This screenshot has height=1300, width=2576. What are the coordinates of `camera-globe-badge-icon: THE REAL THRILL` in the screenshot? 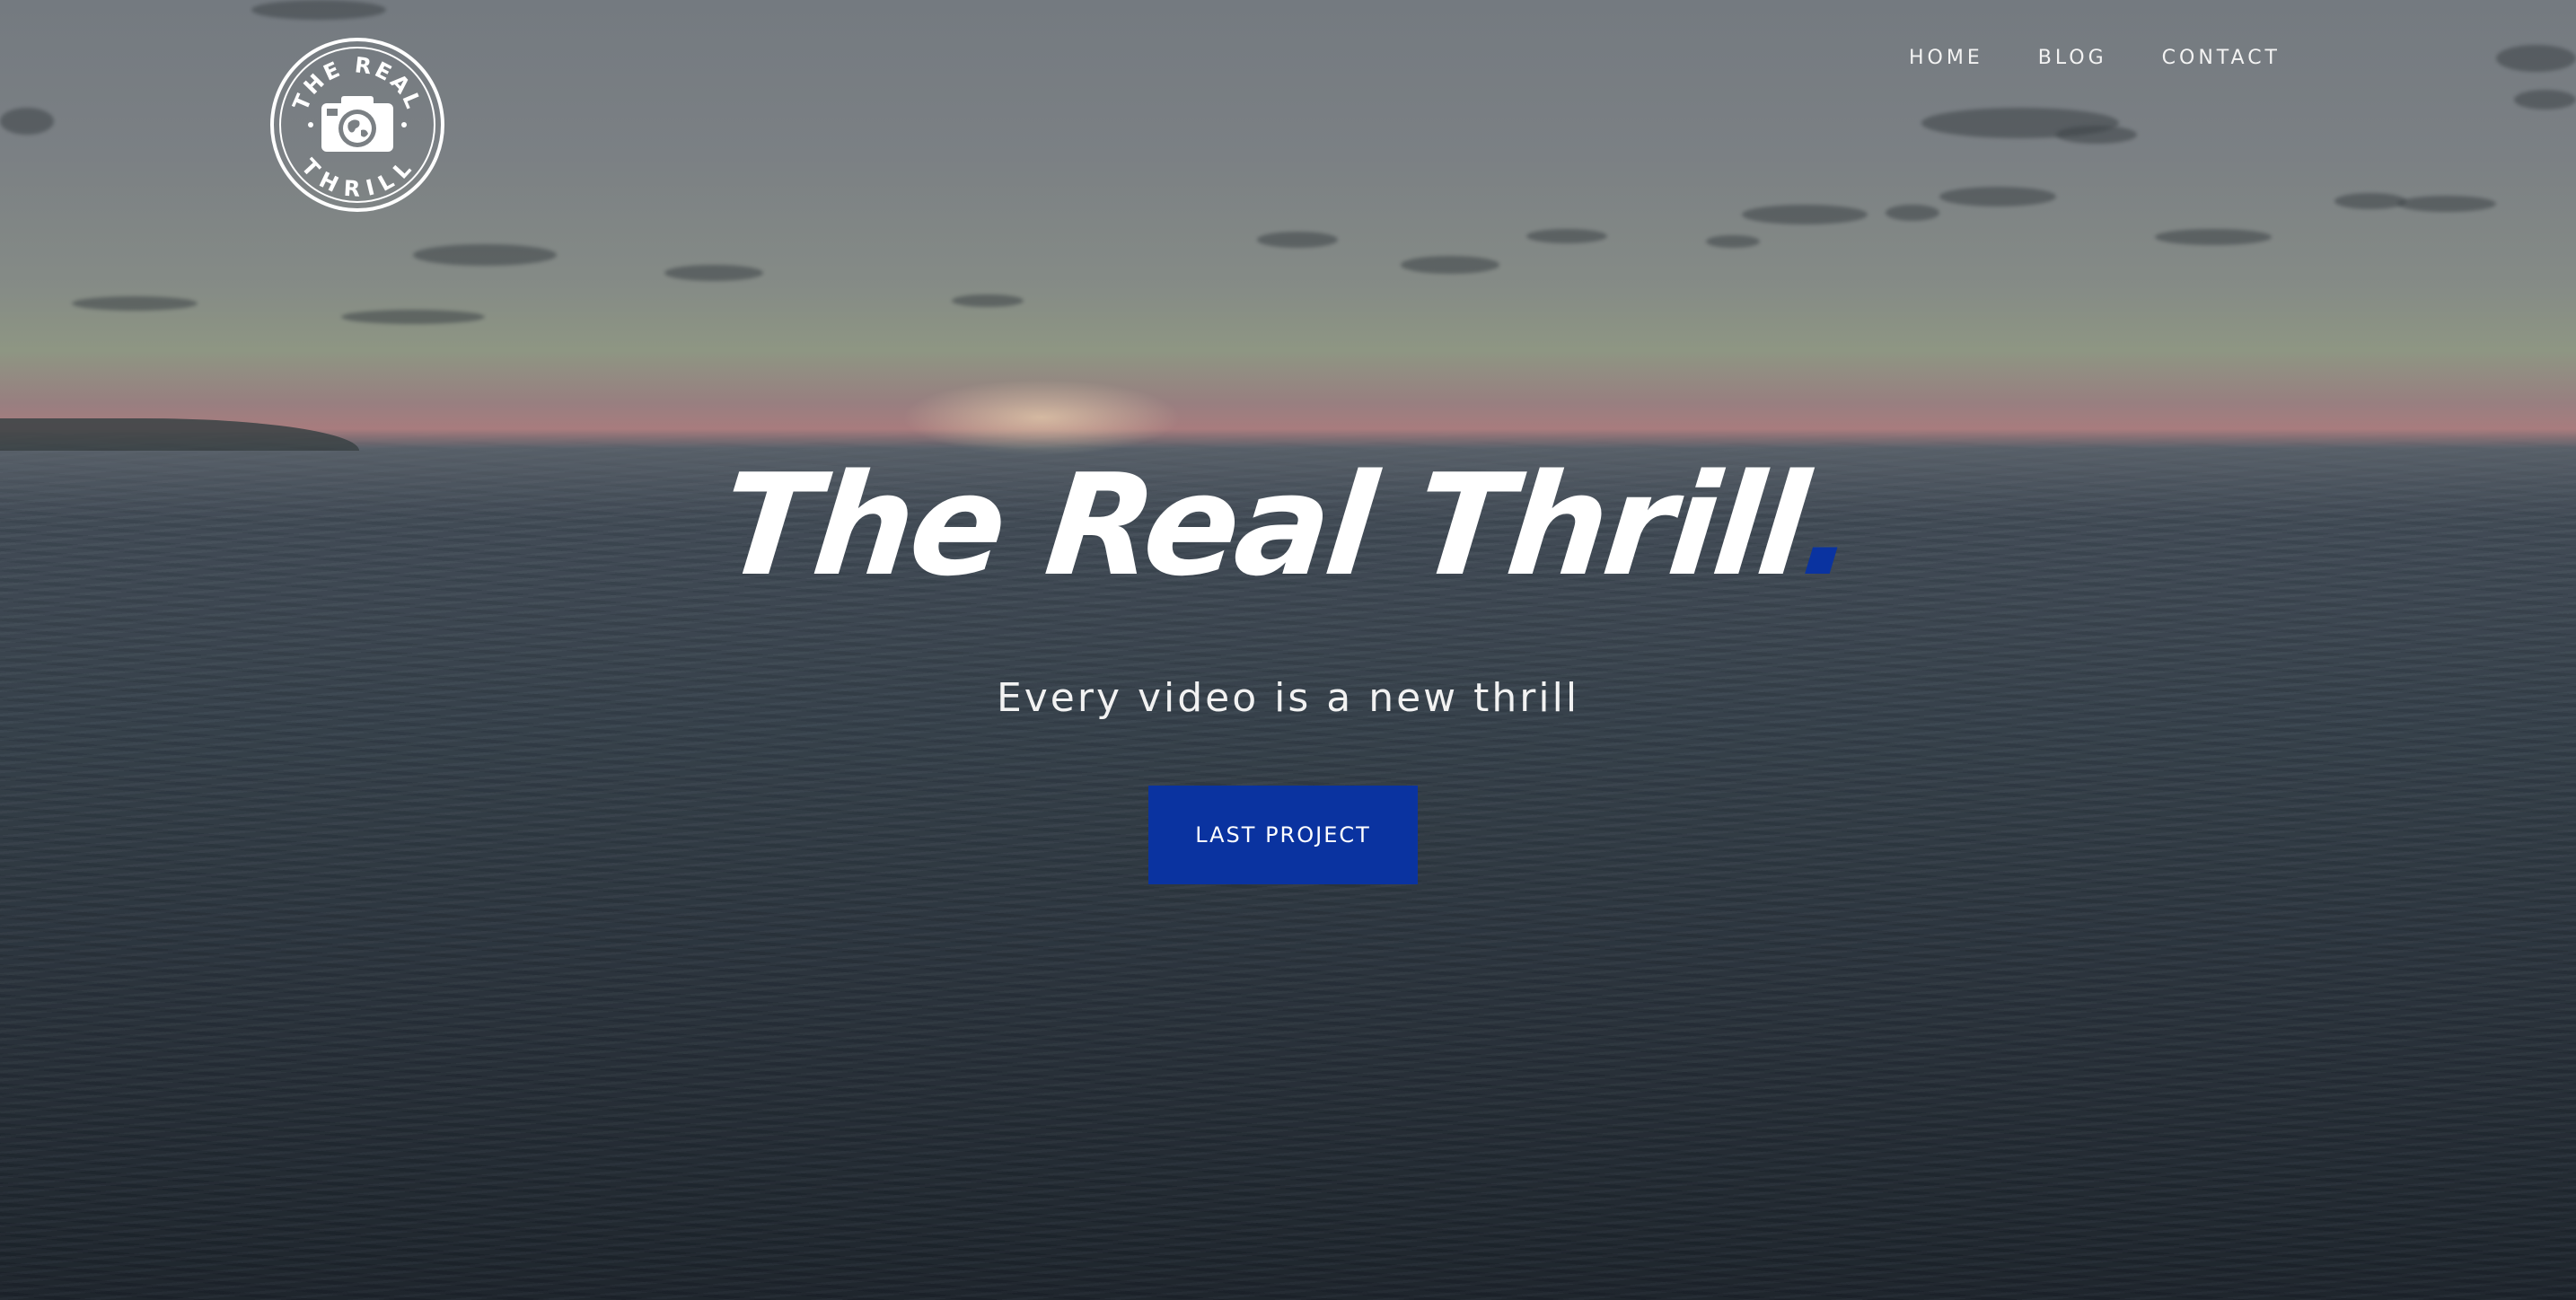 It's located at (357, 125).